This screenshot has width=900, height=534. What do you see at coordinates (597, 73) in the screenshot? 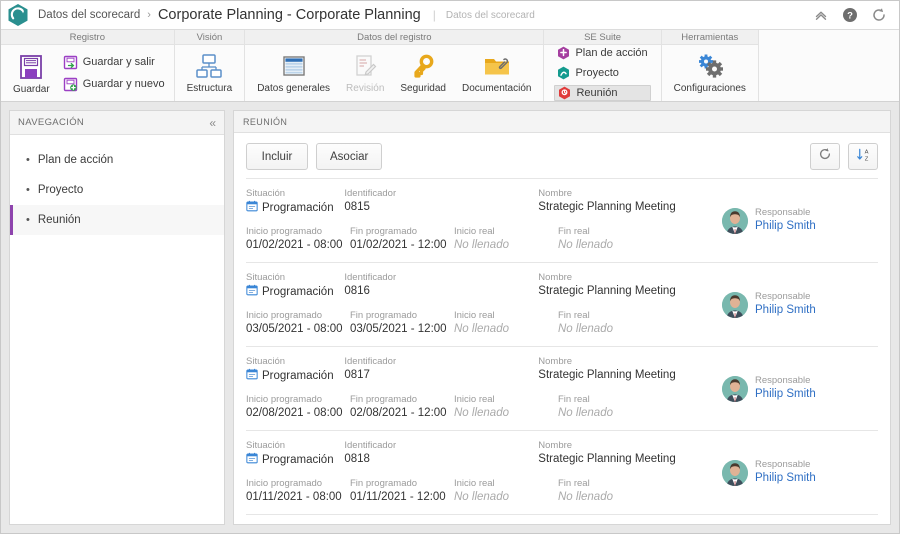
I see `se-suite-project-label: Proyecto` at bounding box center [597, 73].